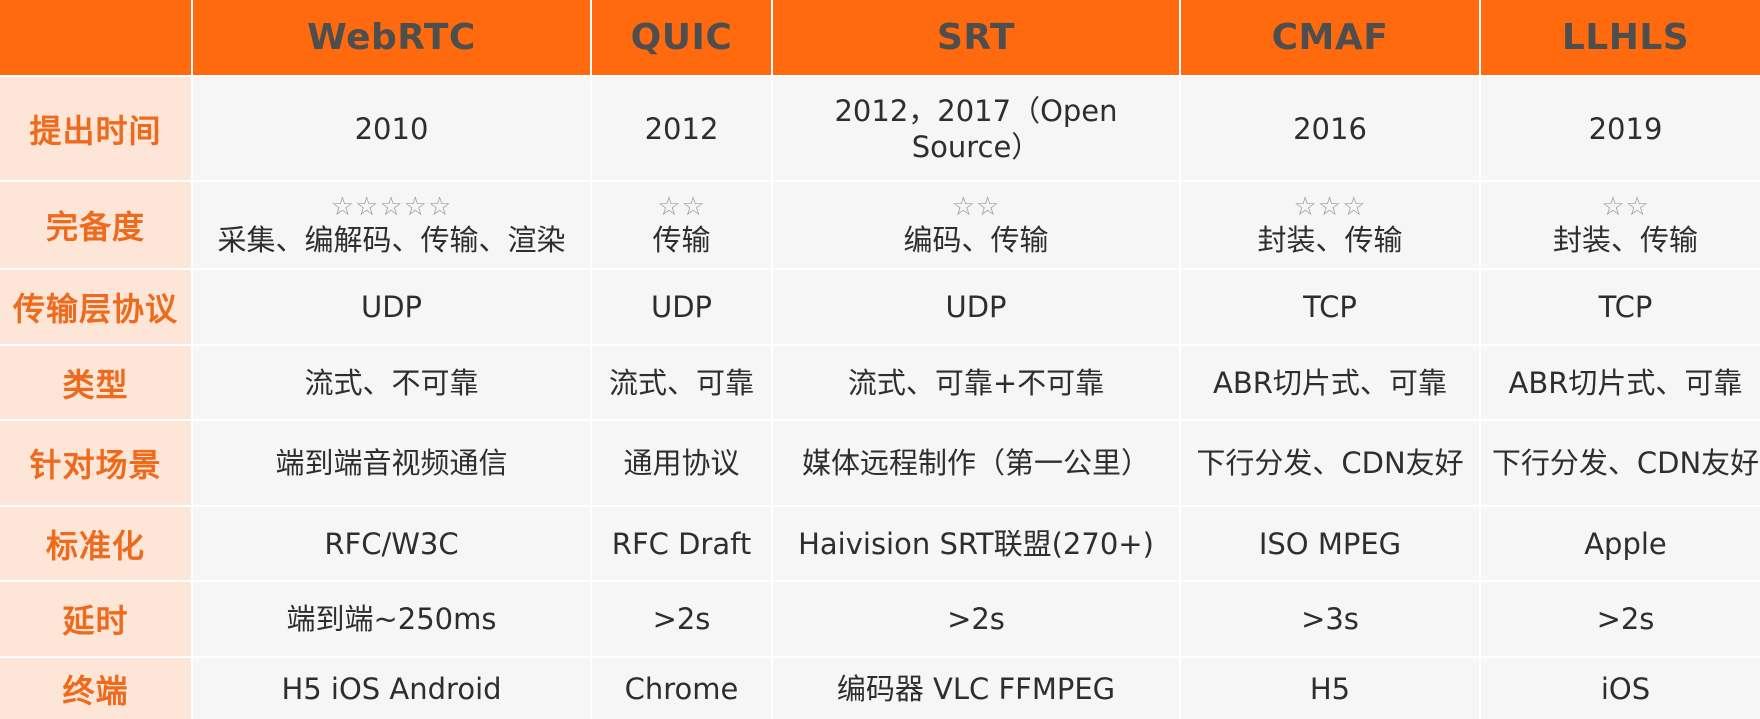  I want to click on cell-cmaf-scenario: 下行分发、CDN友好, so click(1330, 463).